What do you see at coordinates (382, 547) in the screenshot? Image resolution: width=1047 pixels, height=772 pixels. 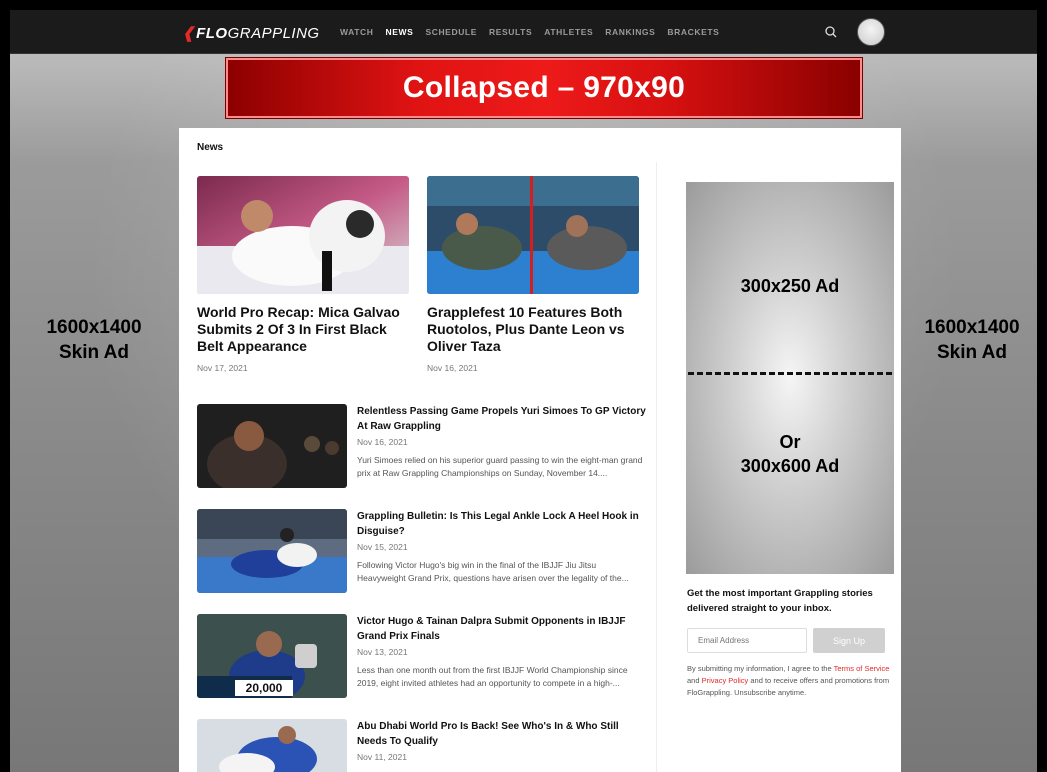 I see `article-date-2: Nov 15, 2021` at bounding box center [382, 547].